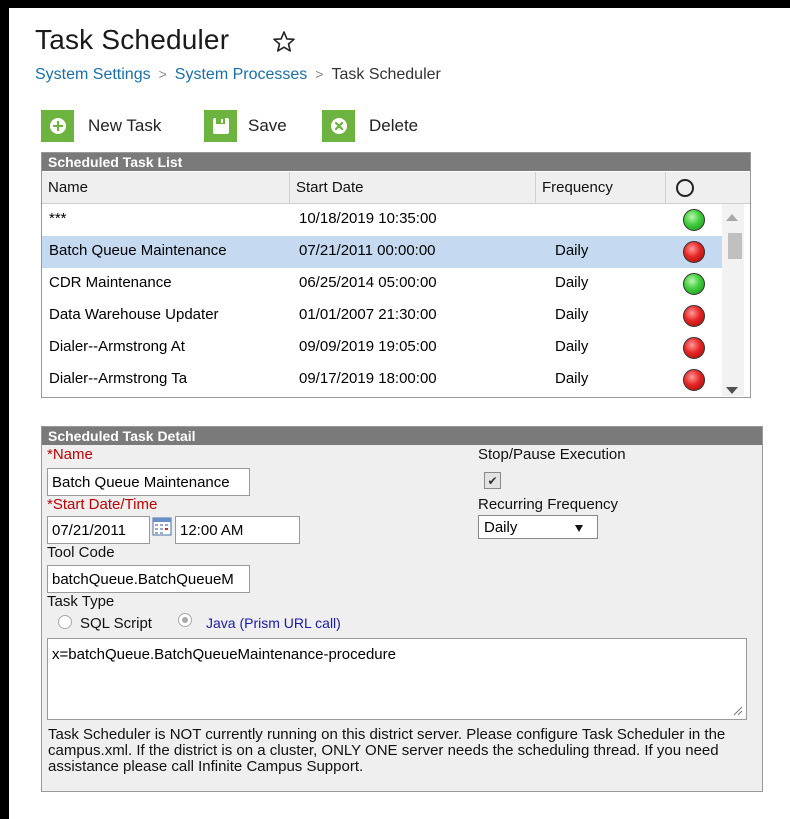  I want to click on start-date-label: *Start Date/Time, so click(102, 504).